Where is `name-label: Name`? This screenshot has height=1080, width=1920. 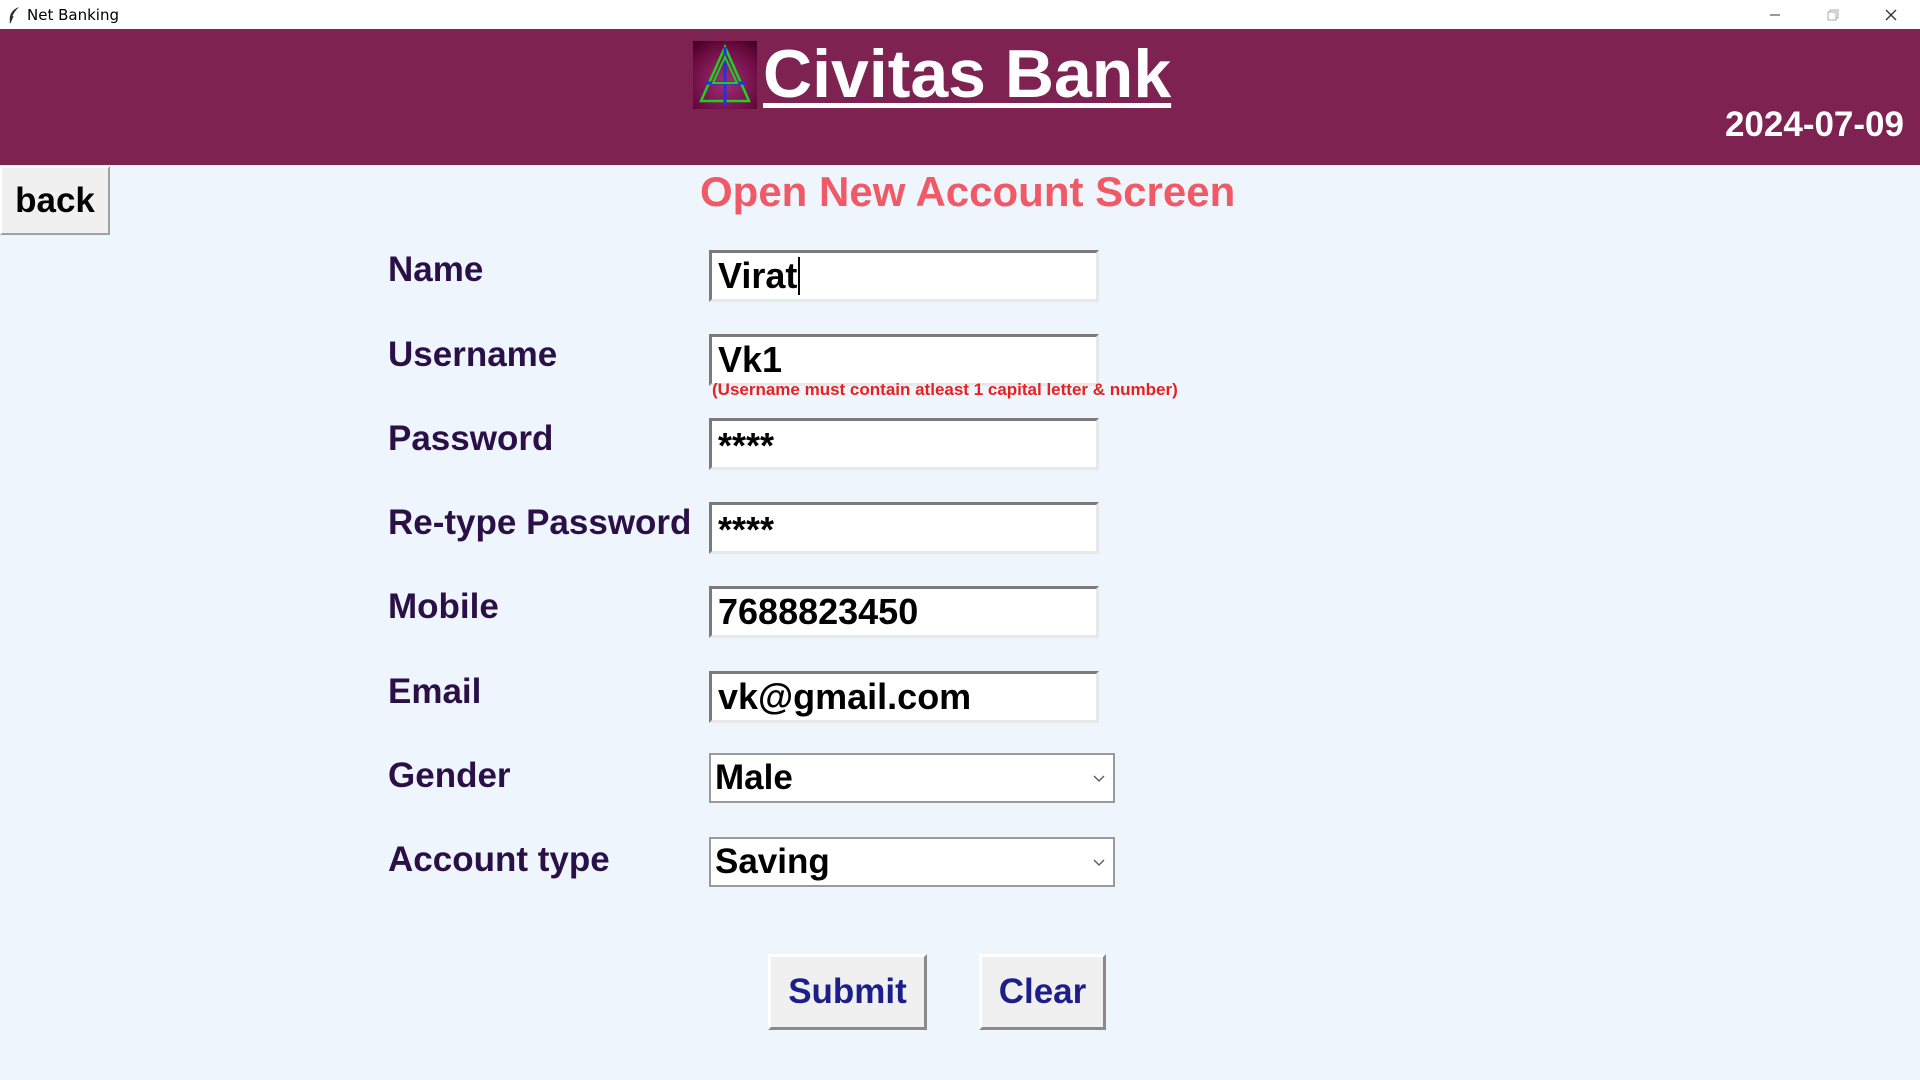 name-label: Name is located at coordinates (436, 269).